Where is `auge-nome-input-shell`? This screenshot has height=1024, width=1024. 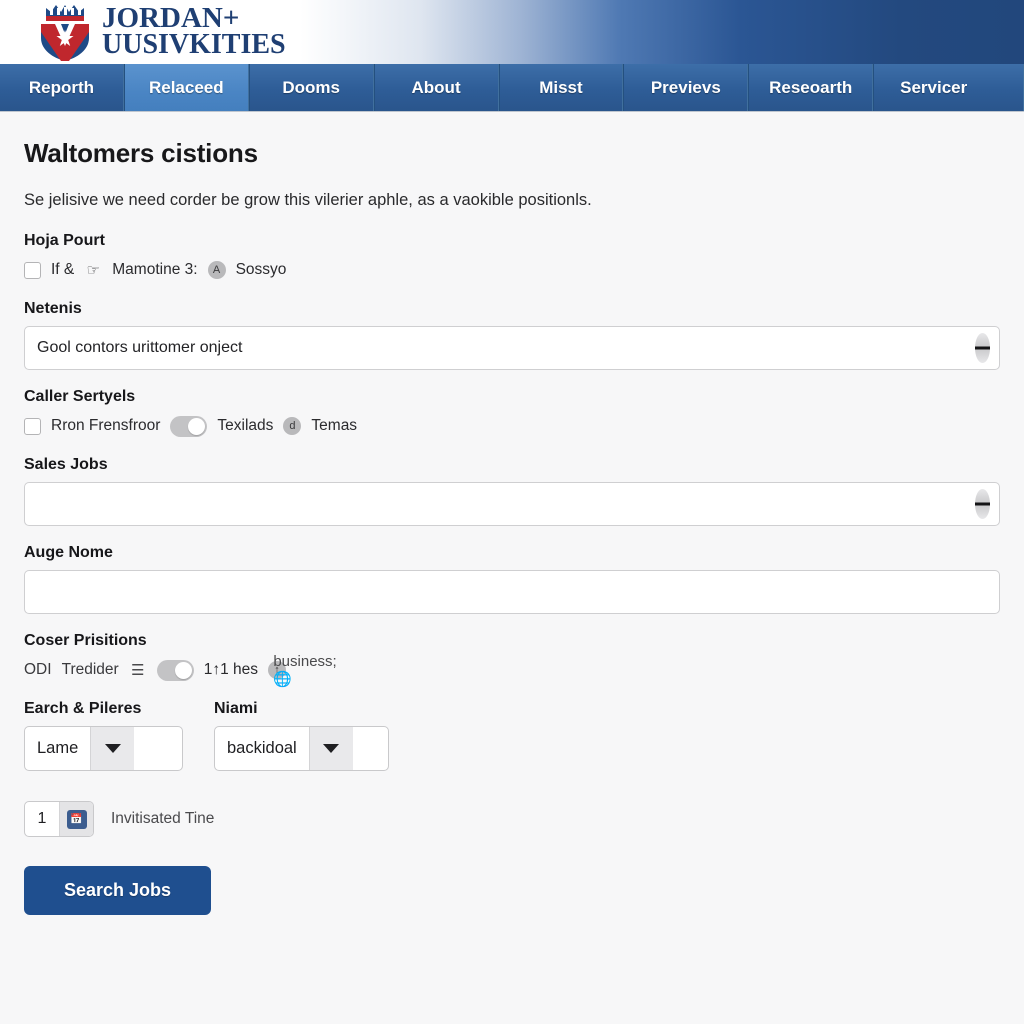 auge-nome-input-shell is located at coordinates (512, 592).